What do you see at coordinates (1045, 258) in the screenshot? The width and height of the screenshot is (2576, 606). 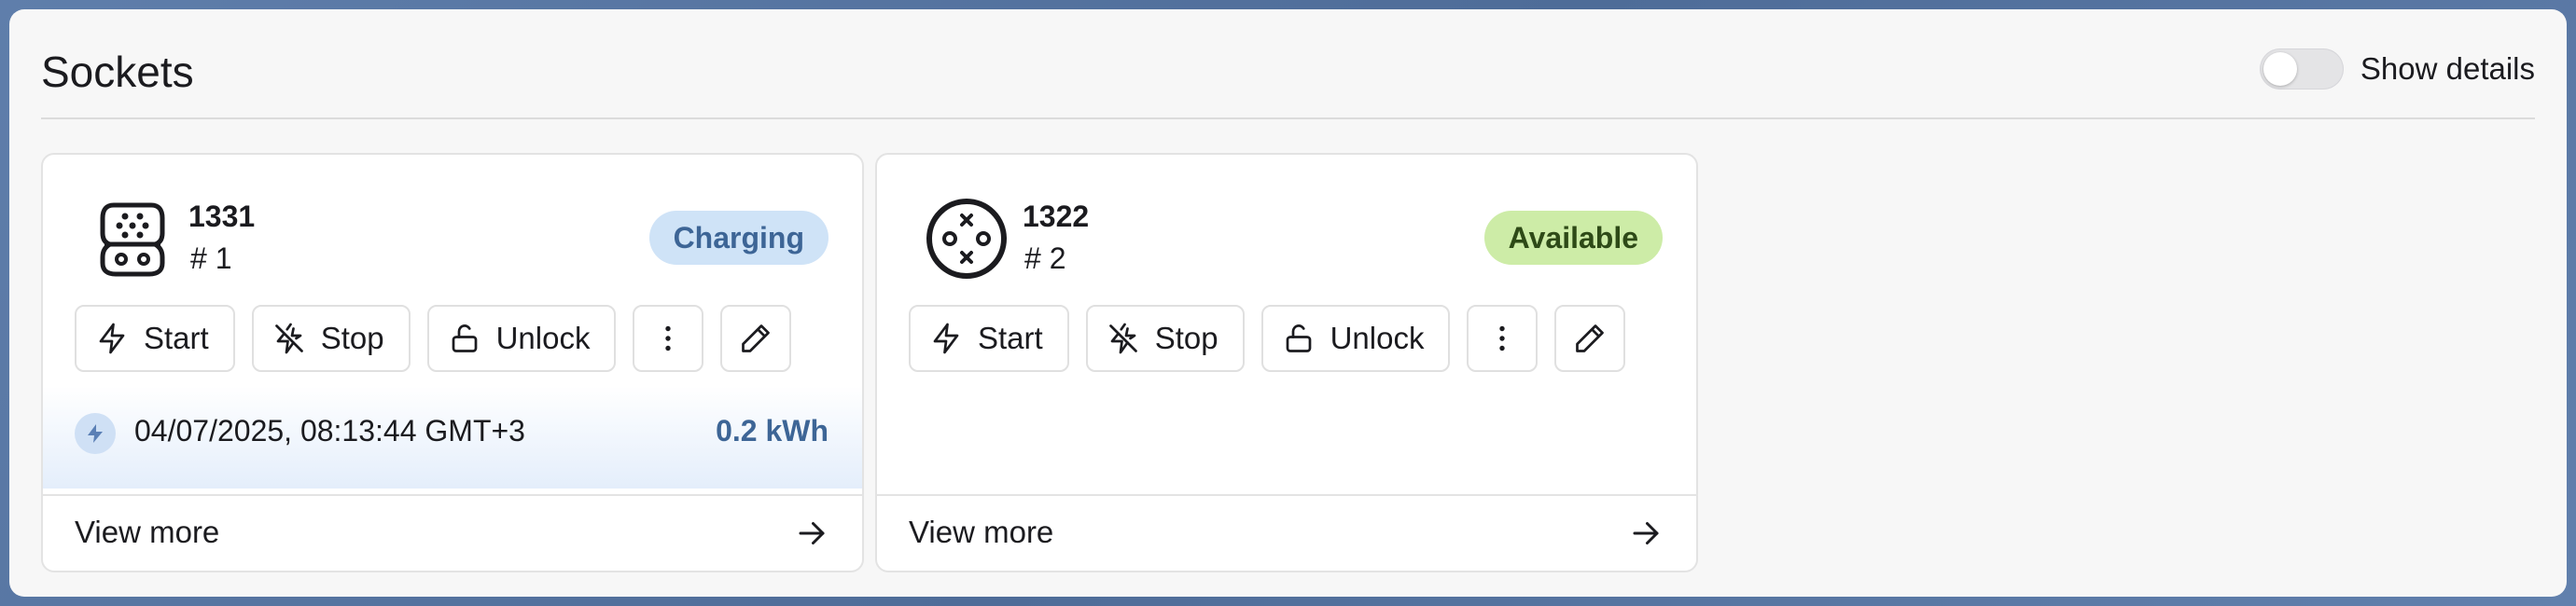 I see `socket-number: # 2` at bounding box center [1045, 258].